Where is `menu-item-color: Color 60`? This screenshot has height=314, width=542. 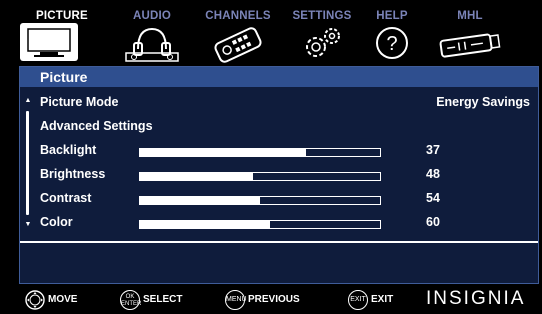 menu-item-color: Color 60 is located at coordinates (285, 223).